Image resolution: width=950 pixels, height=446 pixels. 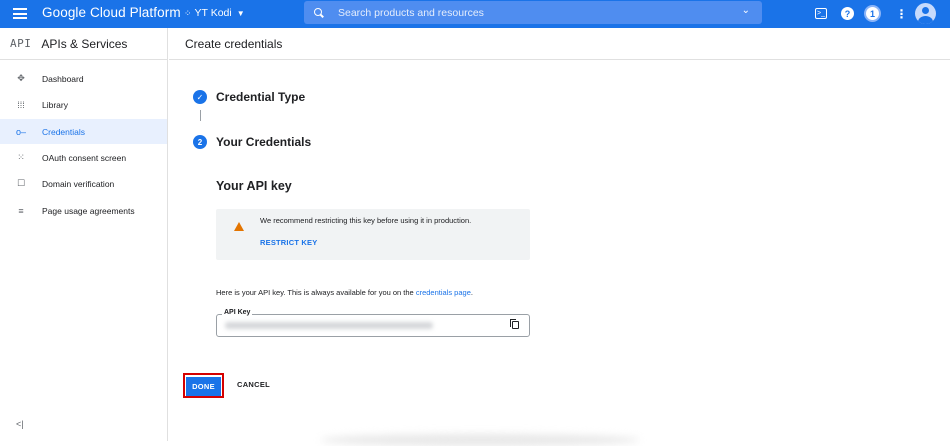 I want to click on api-key-heading: Your API key, so click(x=254, y=186).